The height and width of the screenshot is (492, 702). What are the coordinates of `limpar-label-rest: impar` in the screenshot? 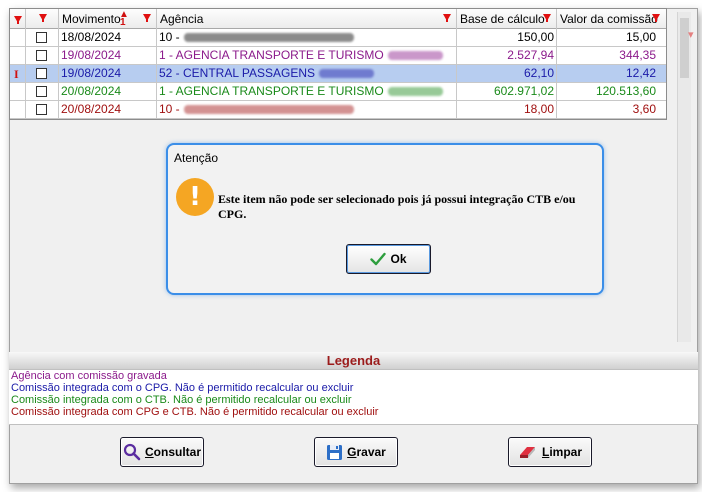 It's located at (566, 452).